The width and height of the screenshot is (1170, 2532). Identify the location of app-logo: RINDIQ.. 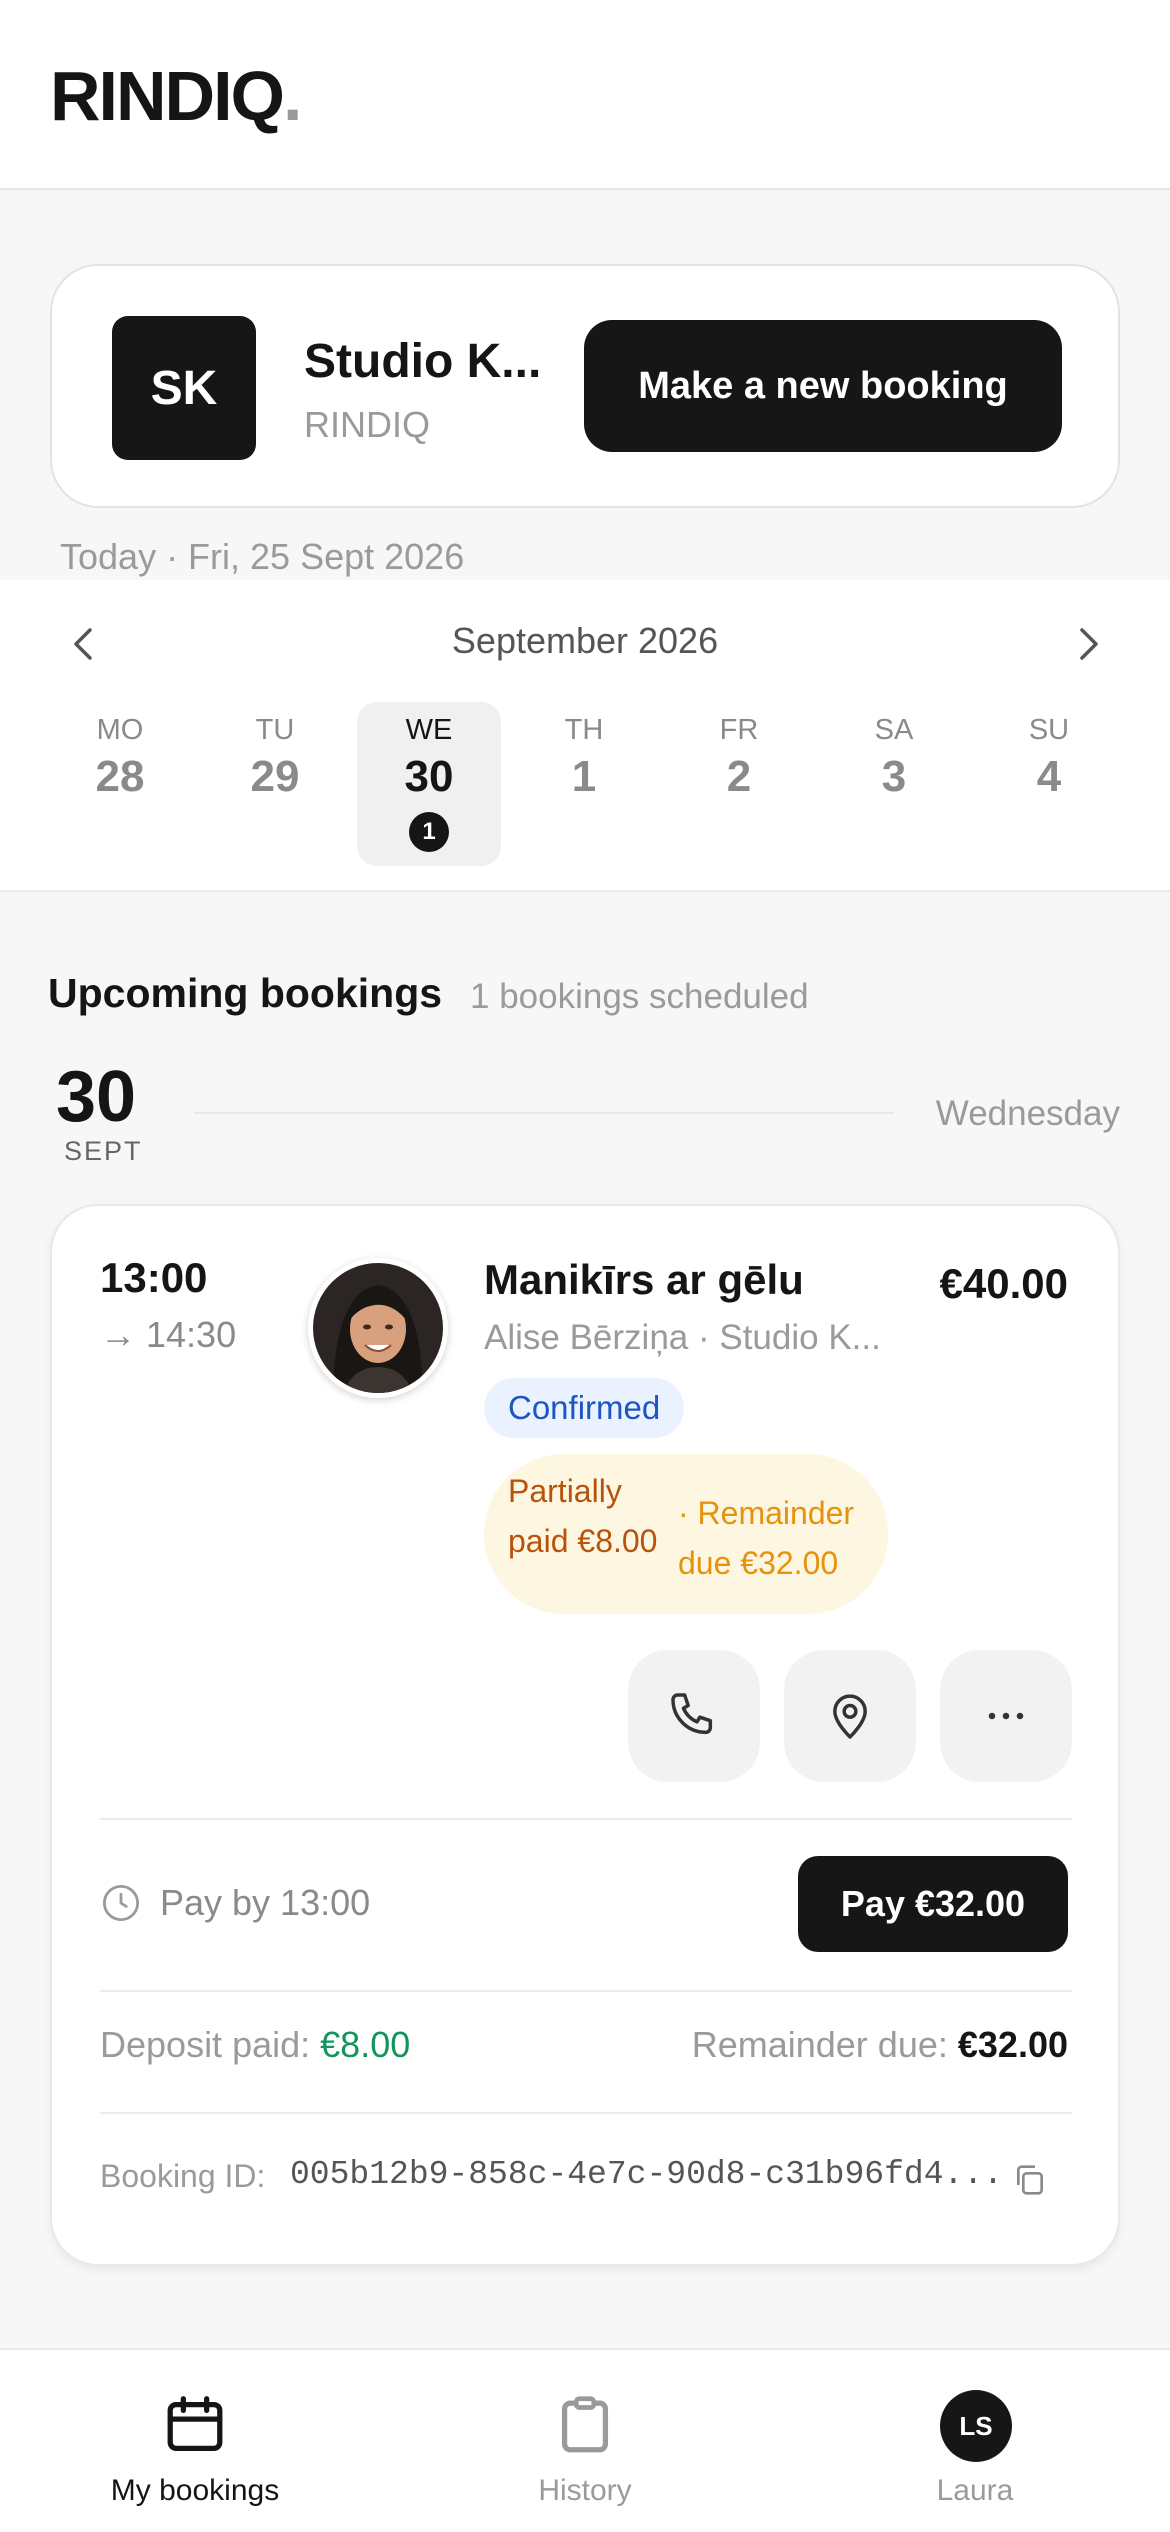
(176, 96).